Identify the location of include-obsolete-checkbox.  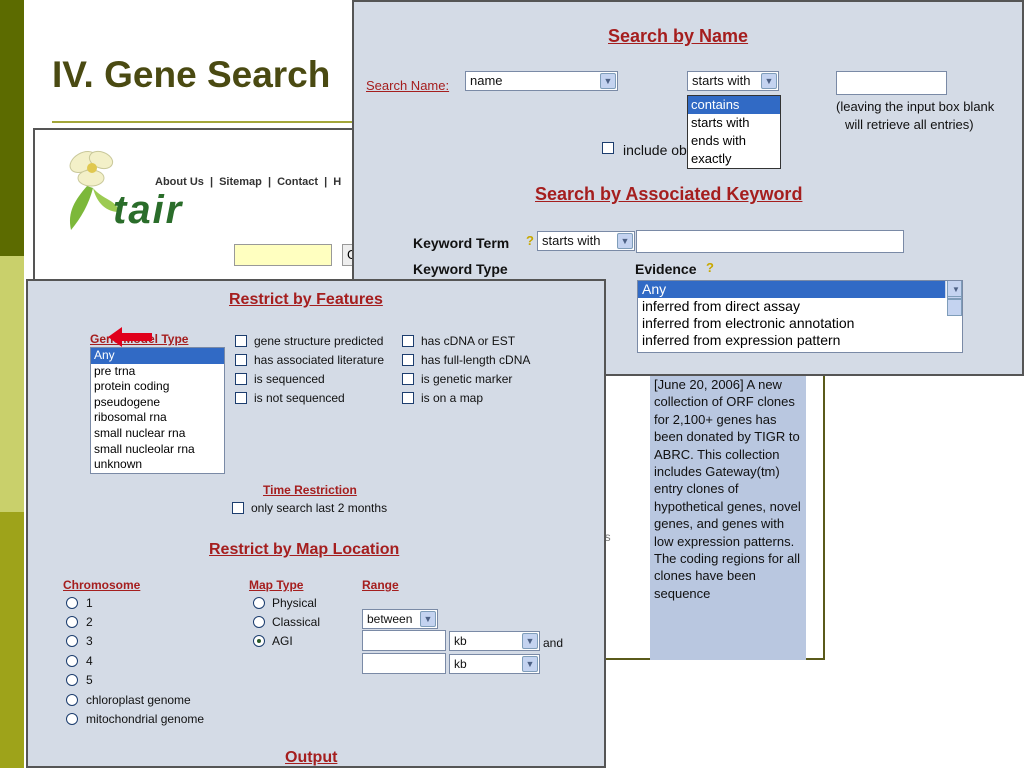
(608, 148).